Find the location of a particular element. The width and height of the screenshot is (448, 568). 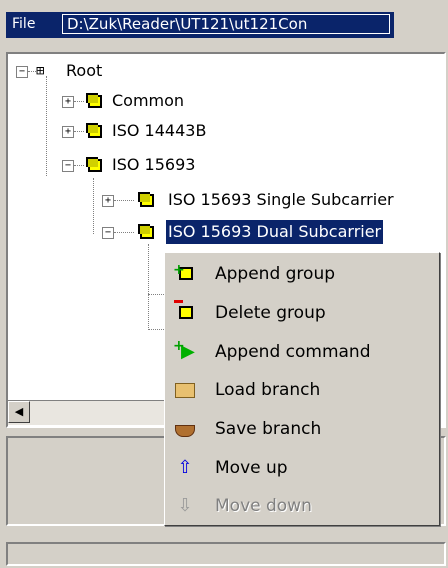

menu-item-label: Move up is located at coordinates (251, 468).